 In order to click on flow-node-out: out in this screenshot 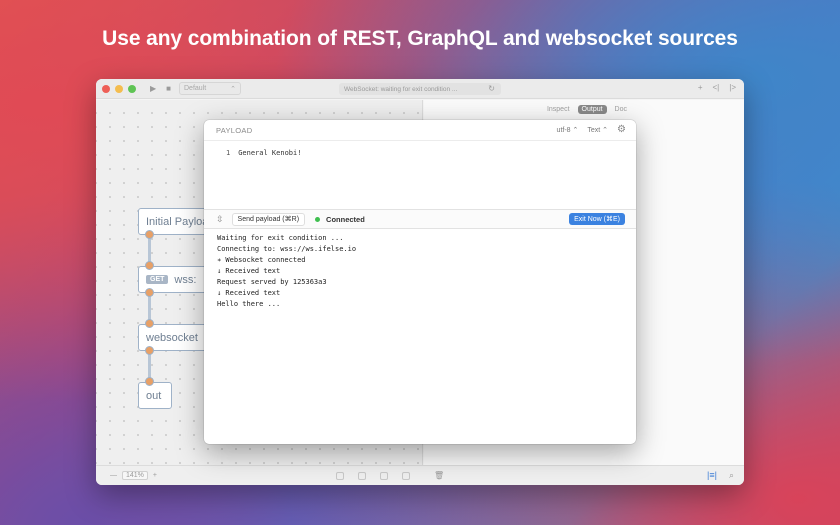, I will do `click(155, 395)`.